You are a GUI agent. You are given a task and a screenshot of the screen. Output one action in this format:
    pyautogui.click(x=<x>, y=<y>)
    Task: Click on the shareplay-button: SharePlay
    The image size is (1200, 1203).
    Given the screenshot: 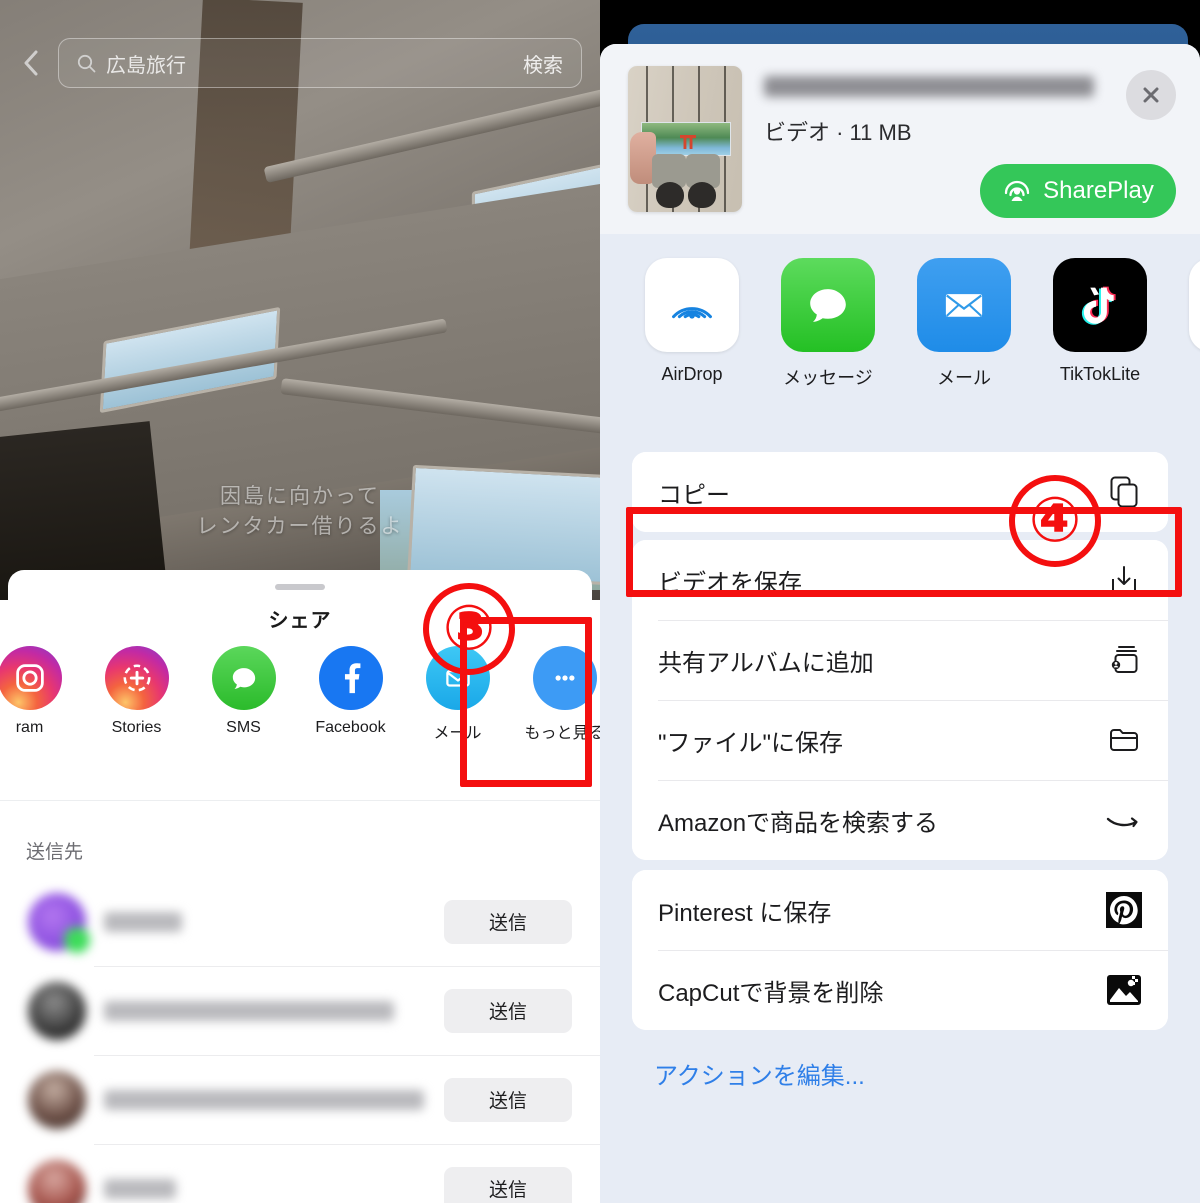 What is the action you would take?
    pyautogui.click(x=1078, y=191)
    